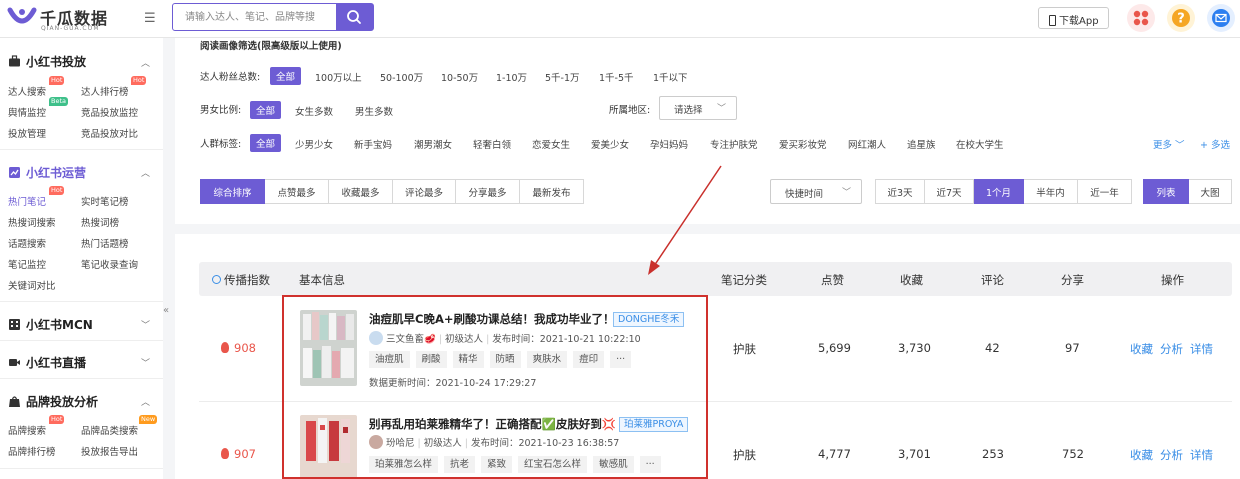 The image size is (1240, 479). What do you see at coordinates (670, 77) in the screenshot?
I see `fans-option: 1千以下` at bounding box center [670, 77].